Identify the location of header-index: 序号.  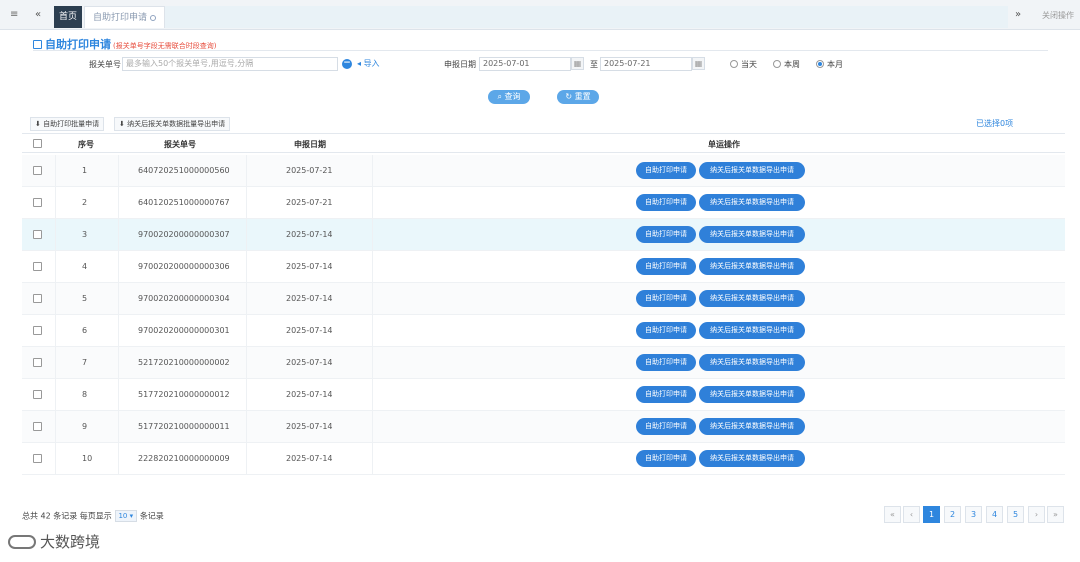
(86, 144).